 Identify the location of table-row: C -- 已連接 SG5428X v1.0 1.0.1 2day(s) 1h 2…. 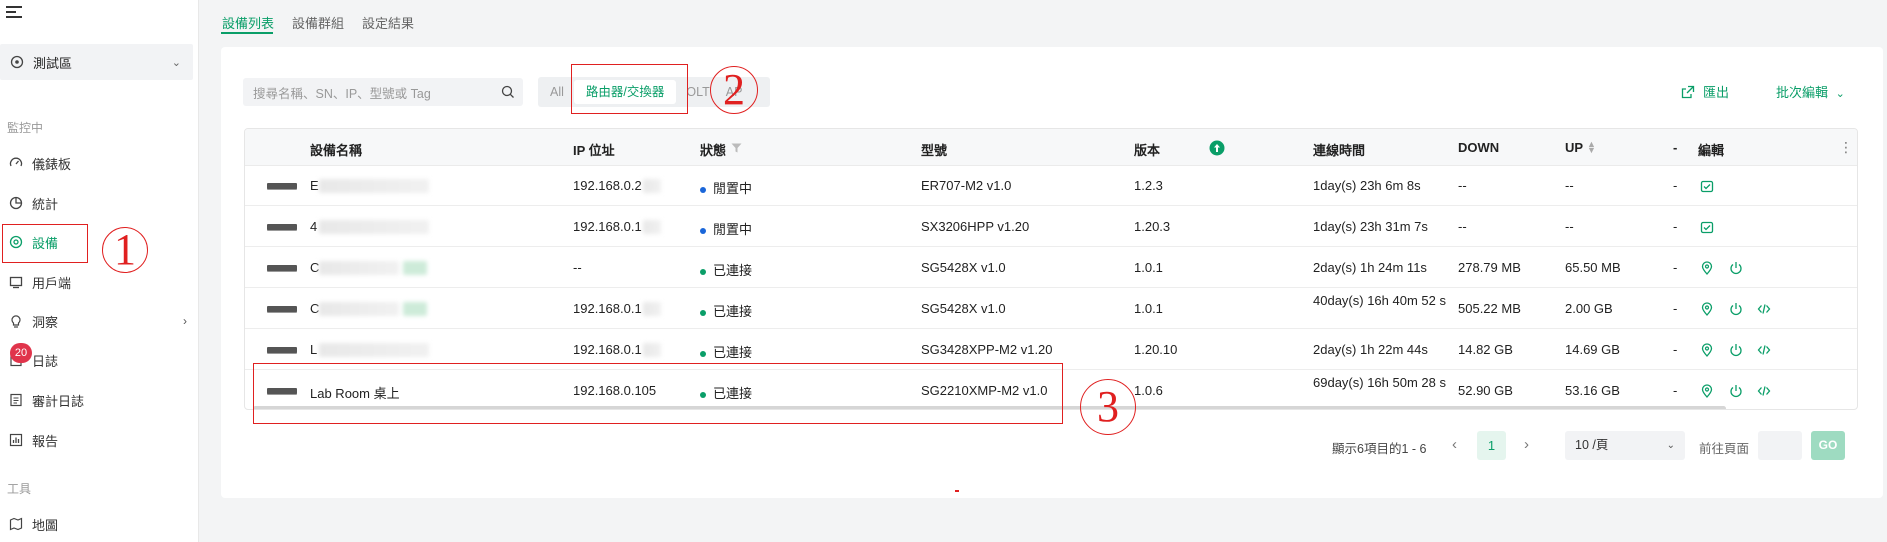
(1051, 268).